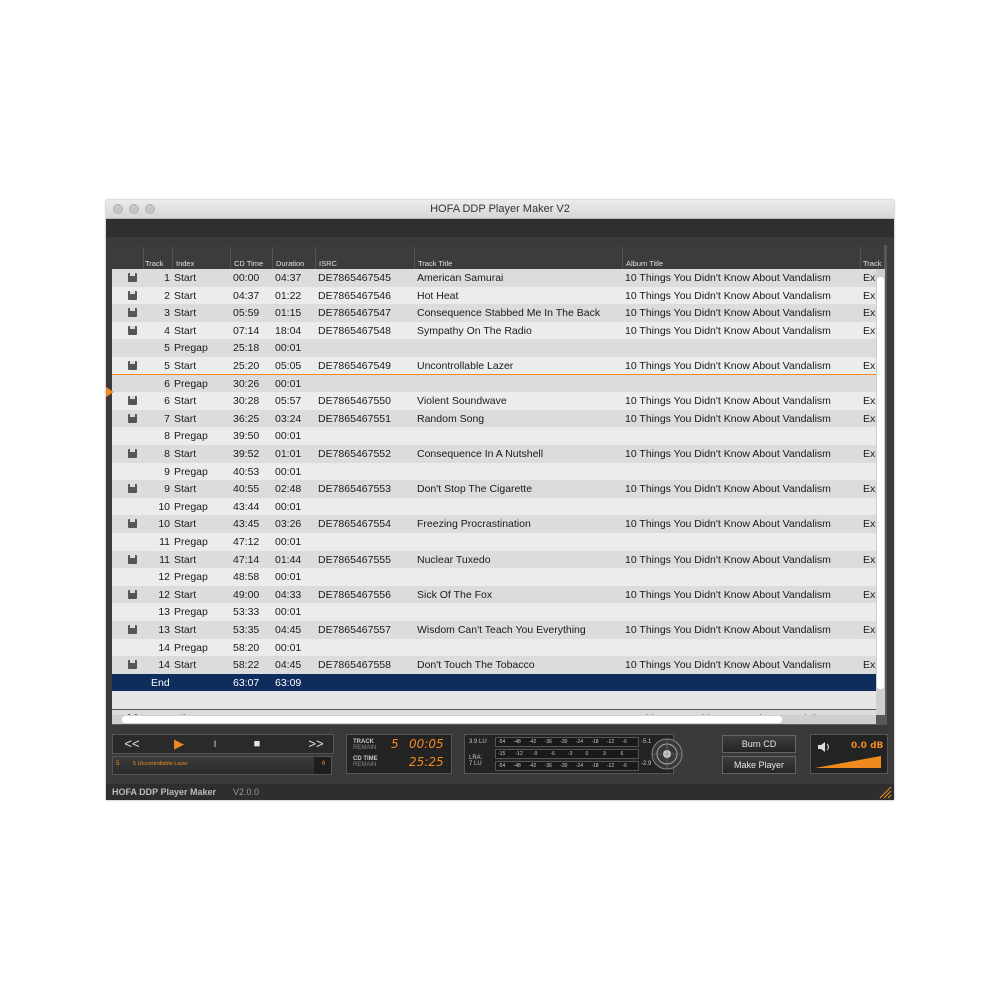 This screenshot has width=1000, height=1000. I want to click on col-album-header: Album Title, so click(644, 263).